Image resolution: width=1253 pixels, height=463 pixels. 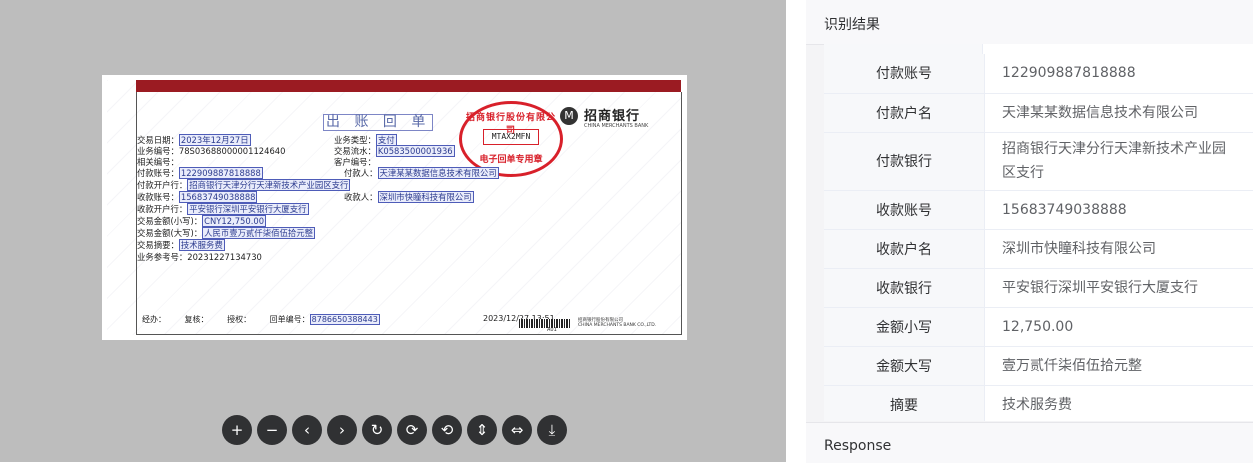 I want to click on payee-account-line: 收款账号：15683749038888, so click(x=197, y=197).